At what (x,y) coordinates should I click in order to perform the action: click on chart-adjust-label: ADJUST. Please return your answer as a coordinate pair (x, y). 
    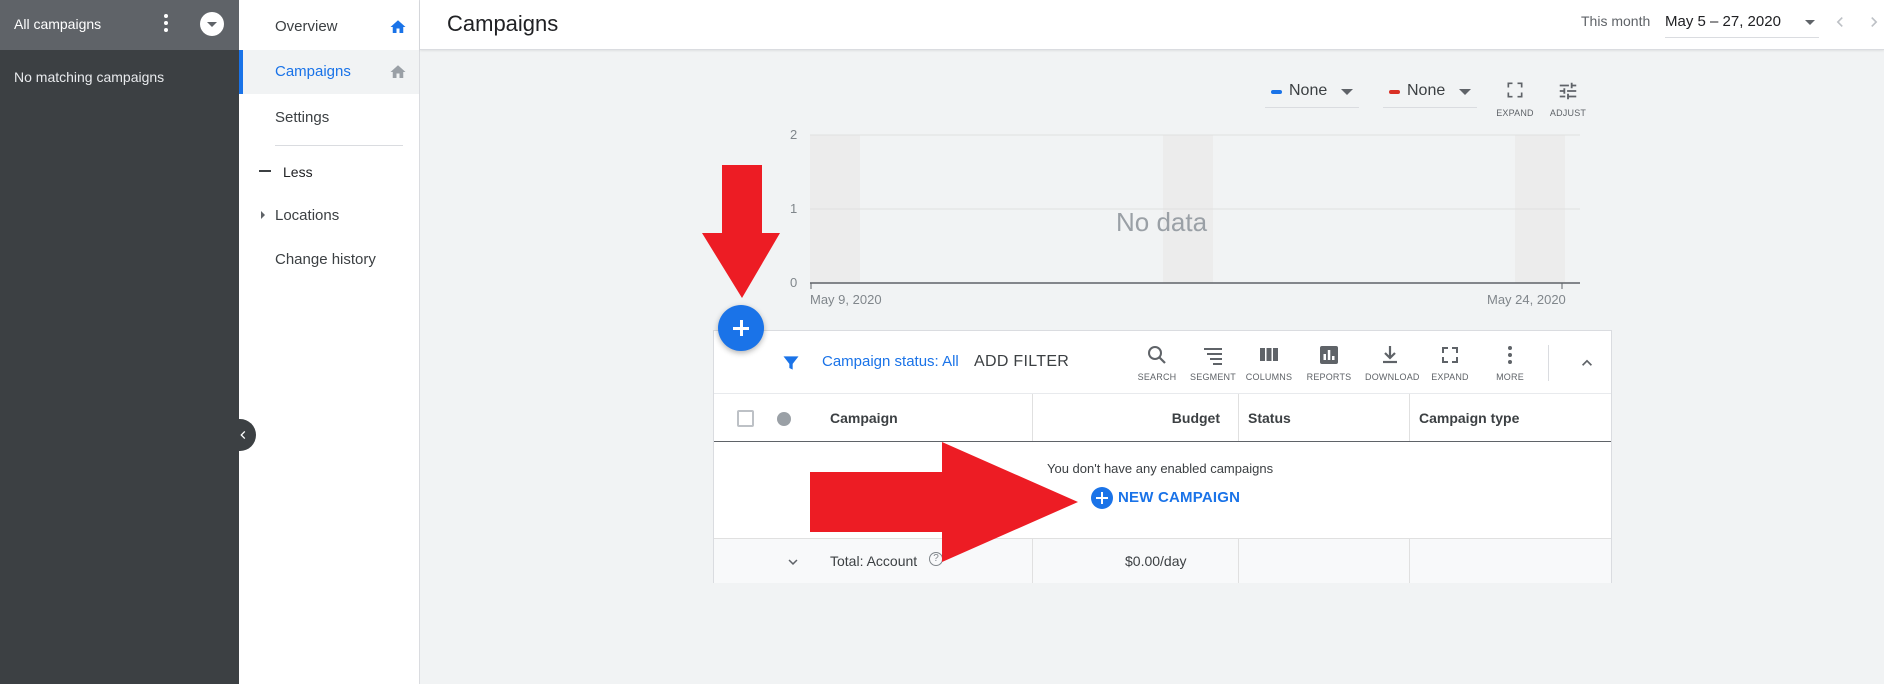
    Looking at the image, I should click on (1568, 113).